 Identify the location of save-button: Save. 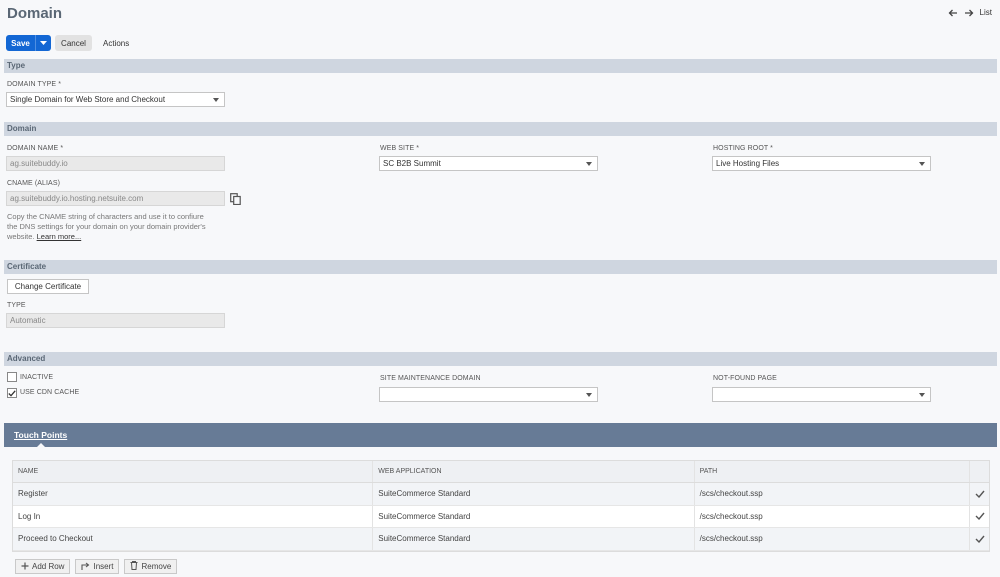
(20, 43).